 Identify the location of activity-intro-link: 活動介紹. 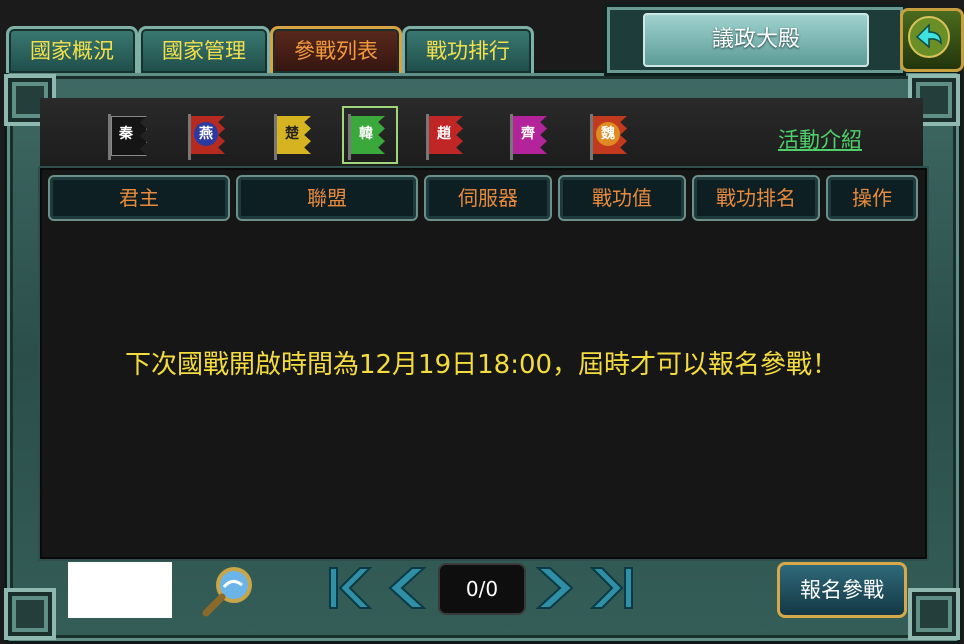
(820, 139).